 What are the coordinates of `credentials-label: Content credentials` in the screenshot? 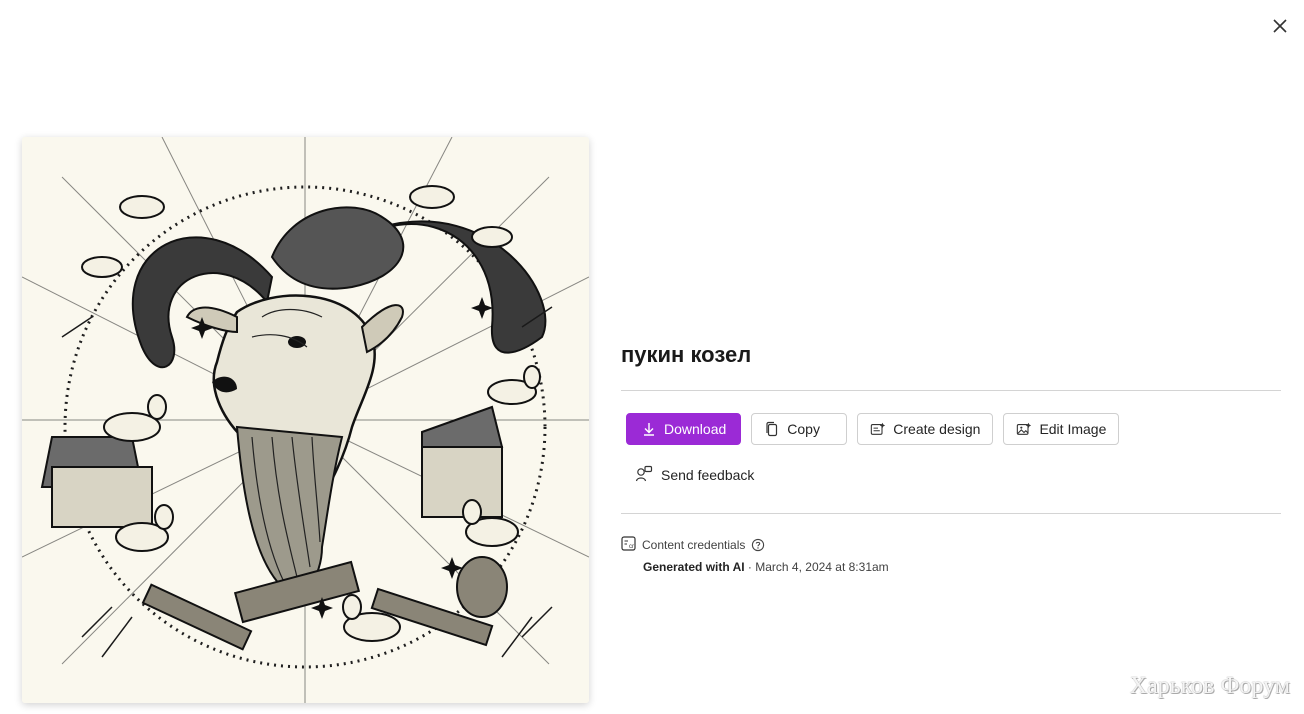 It's located at (694, 545).